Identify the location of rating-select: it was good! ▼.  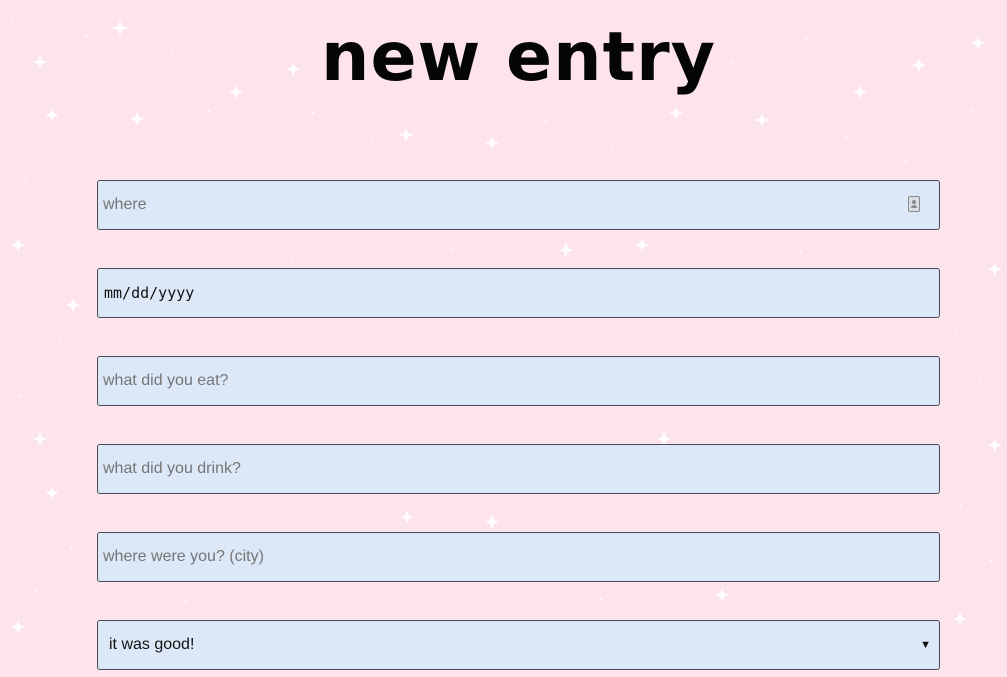
(518, 645).